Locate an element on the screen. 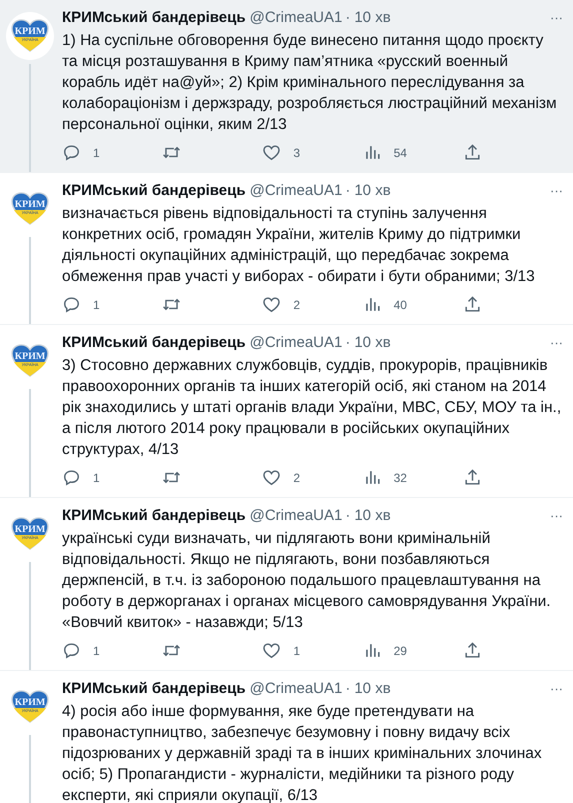 Image resolution: width=573 pixels, height=803 pixels. tweet-text: 3) Стосовно державних службовців, суддів, прокурорів, працівників правоохоронних органів та інших категорій осіб, які станом на 2014 рік знаходились у штаті органів влади України, МВС, СБУ, МОУ та ін., а після лютого 2014 року працювали в російських окупаційних структурах, 4/13 is located at coordinates (312, 408).